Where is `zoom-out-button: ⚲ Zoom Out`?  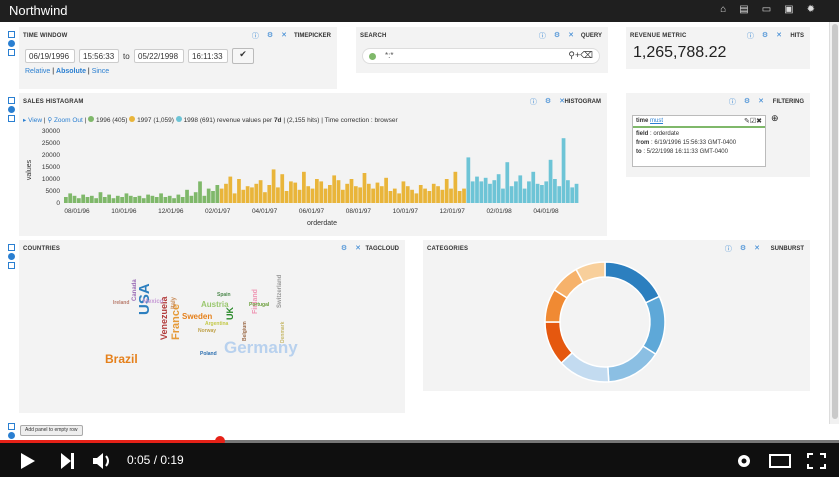
zoom-out-button: ⚲ Zoom Out is located at coordinates (64, 120).